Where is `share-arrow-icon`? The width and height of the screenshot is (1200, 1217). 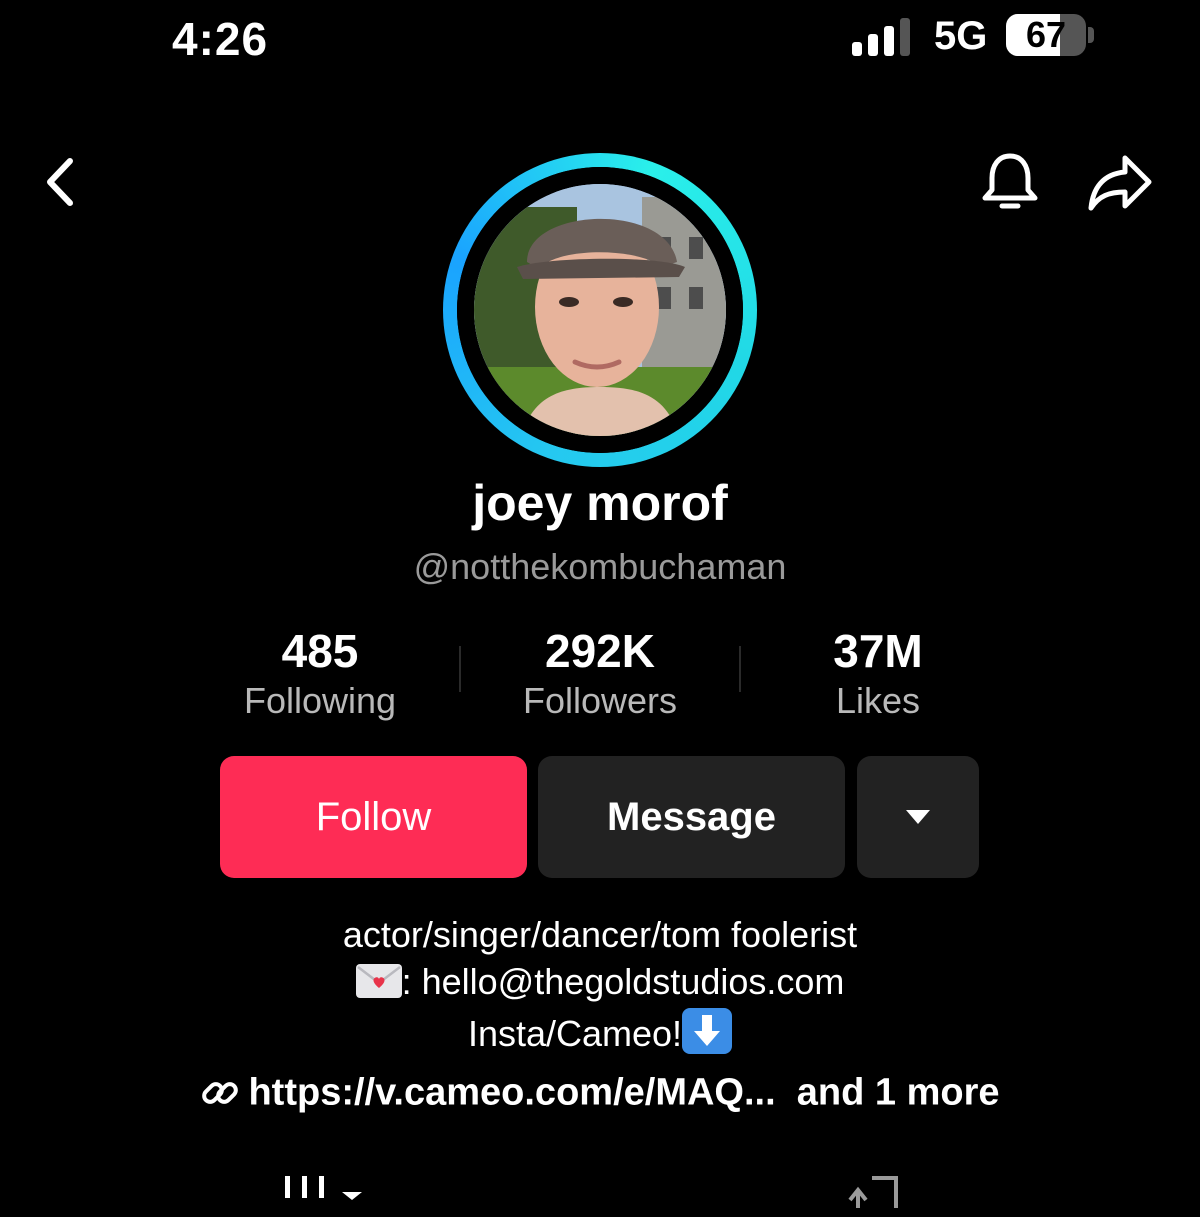 share-arrow-icon is located at coordinates (1120, 183).